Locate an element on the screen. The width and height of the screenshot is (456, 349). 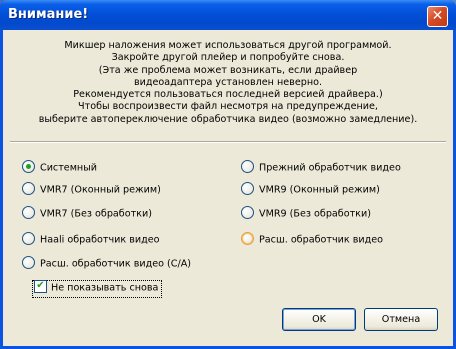
radio-system-renderer: Системный is located at coordinates (60, 167).